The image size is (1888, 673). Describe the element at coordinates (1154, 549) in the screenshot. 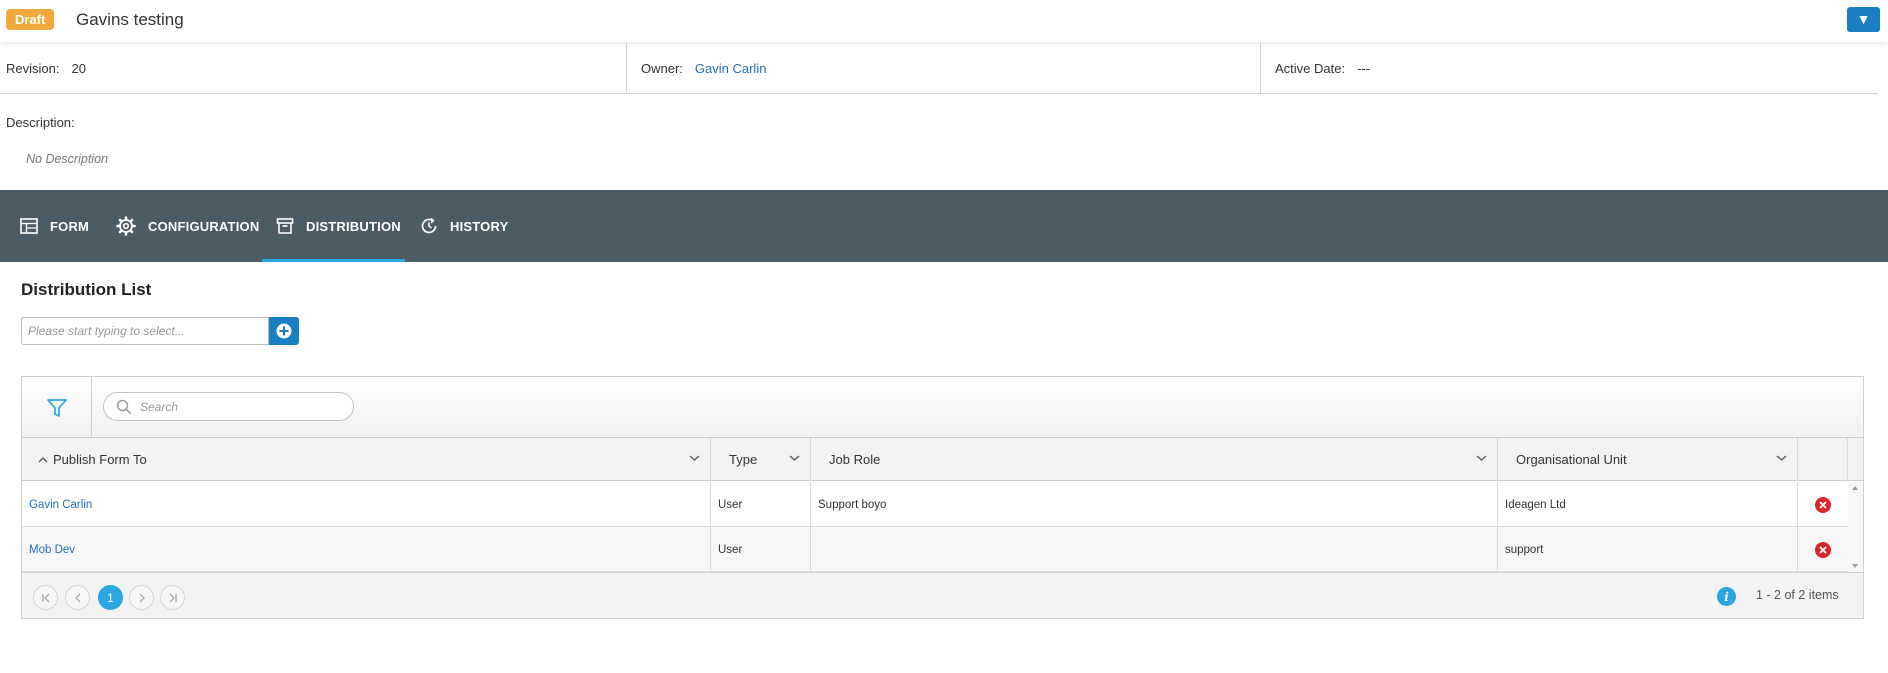

I see `cell-job-role` at that location.